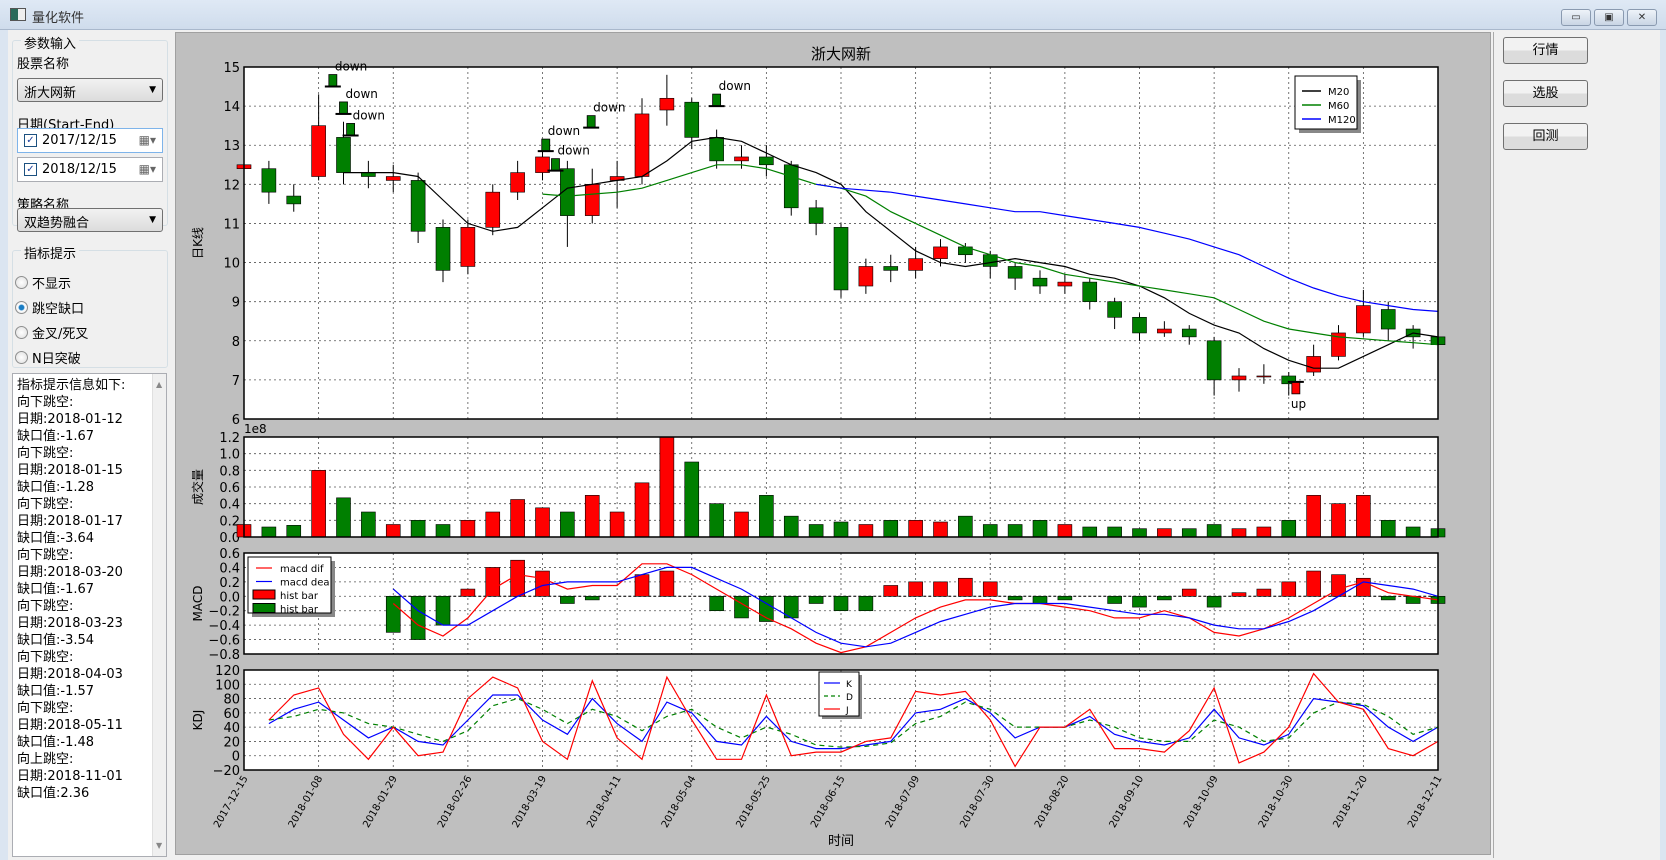 Image resolution: width=1666 pixels, height=860 pixels. What do you see at coordinates (79, 140) in the screenshot?
I see `start-date-value: 2017/12/15` at bounding box center [79, 140].